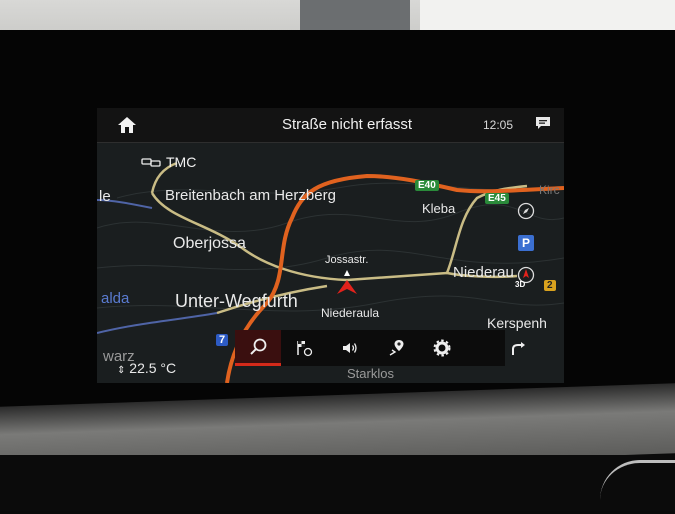  I want to click on road-sign-a7: 7, so click(222, 340).